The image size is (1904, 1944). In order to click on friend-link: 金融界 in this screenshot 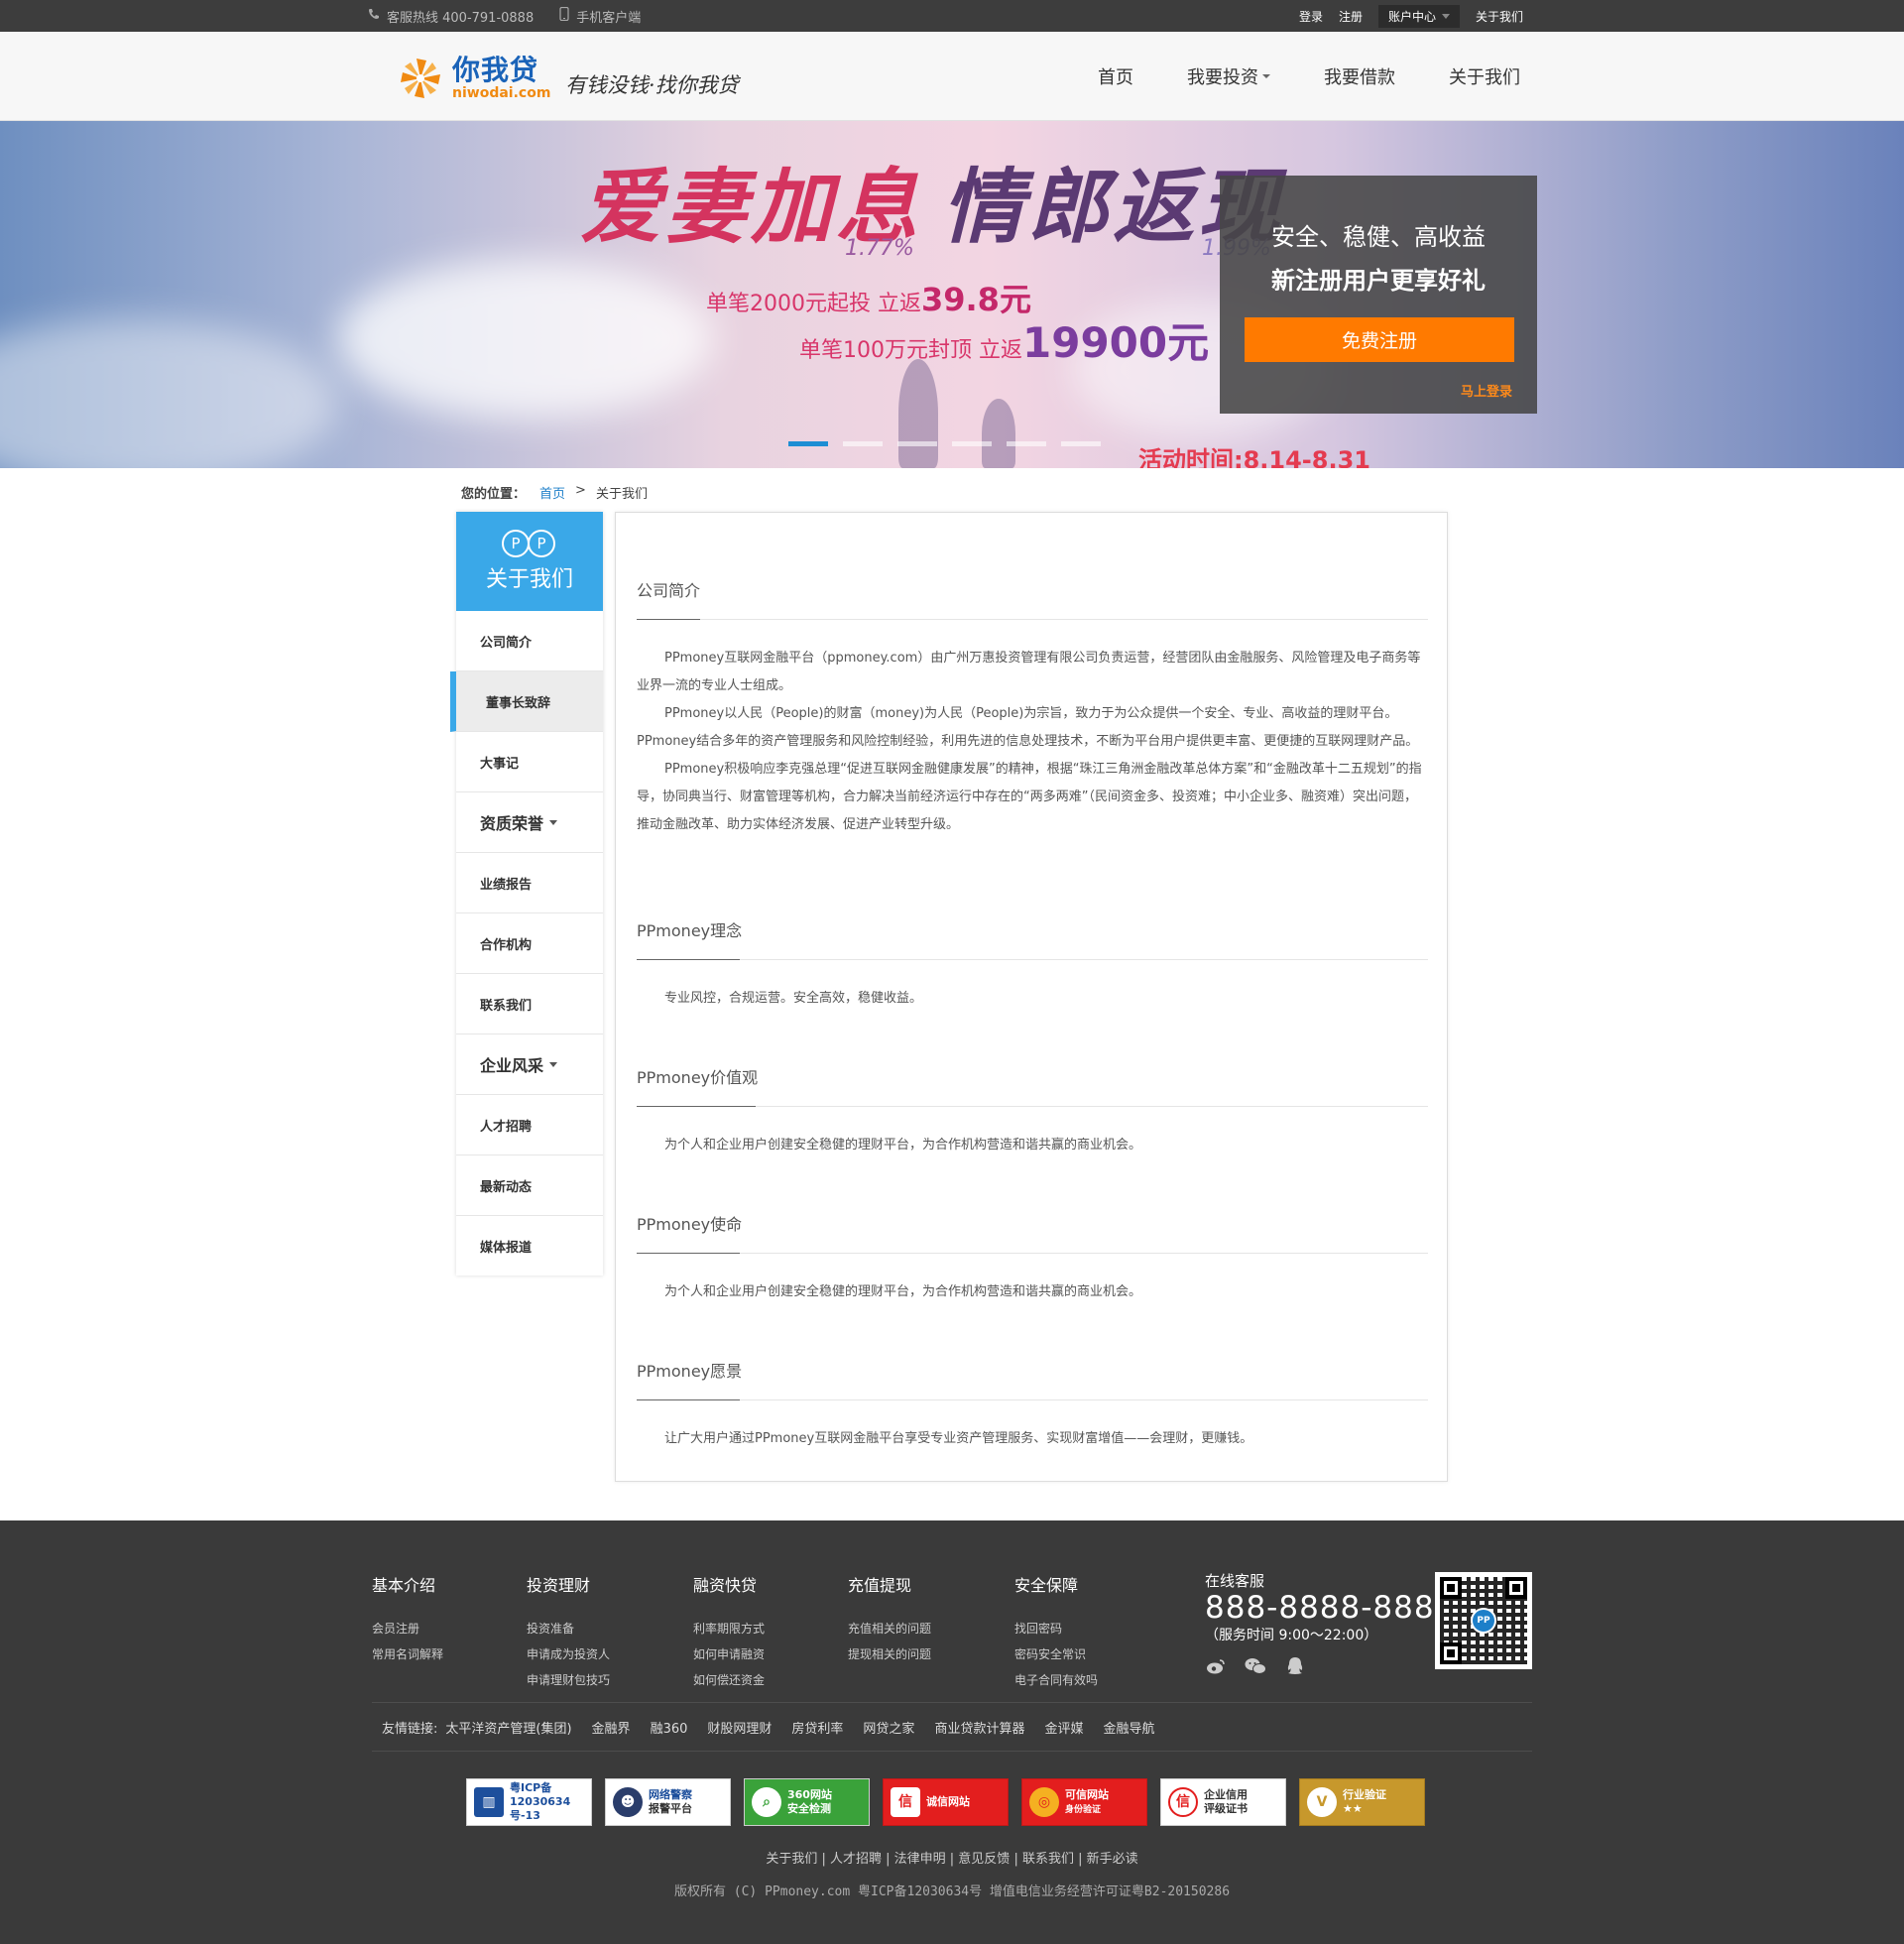, I will do `click(611, 1727)`.